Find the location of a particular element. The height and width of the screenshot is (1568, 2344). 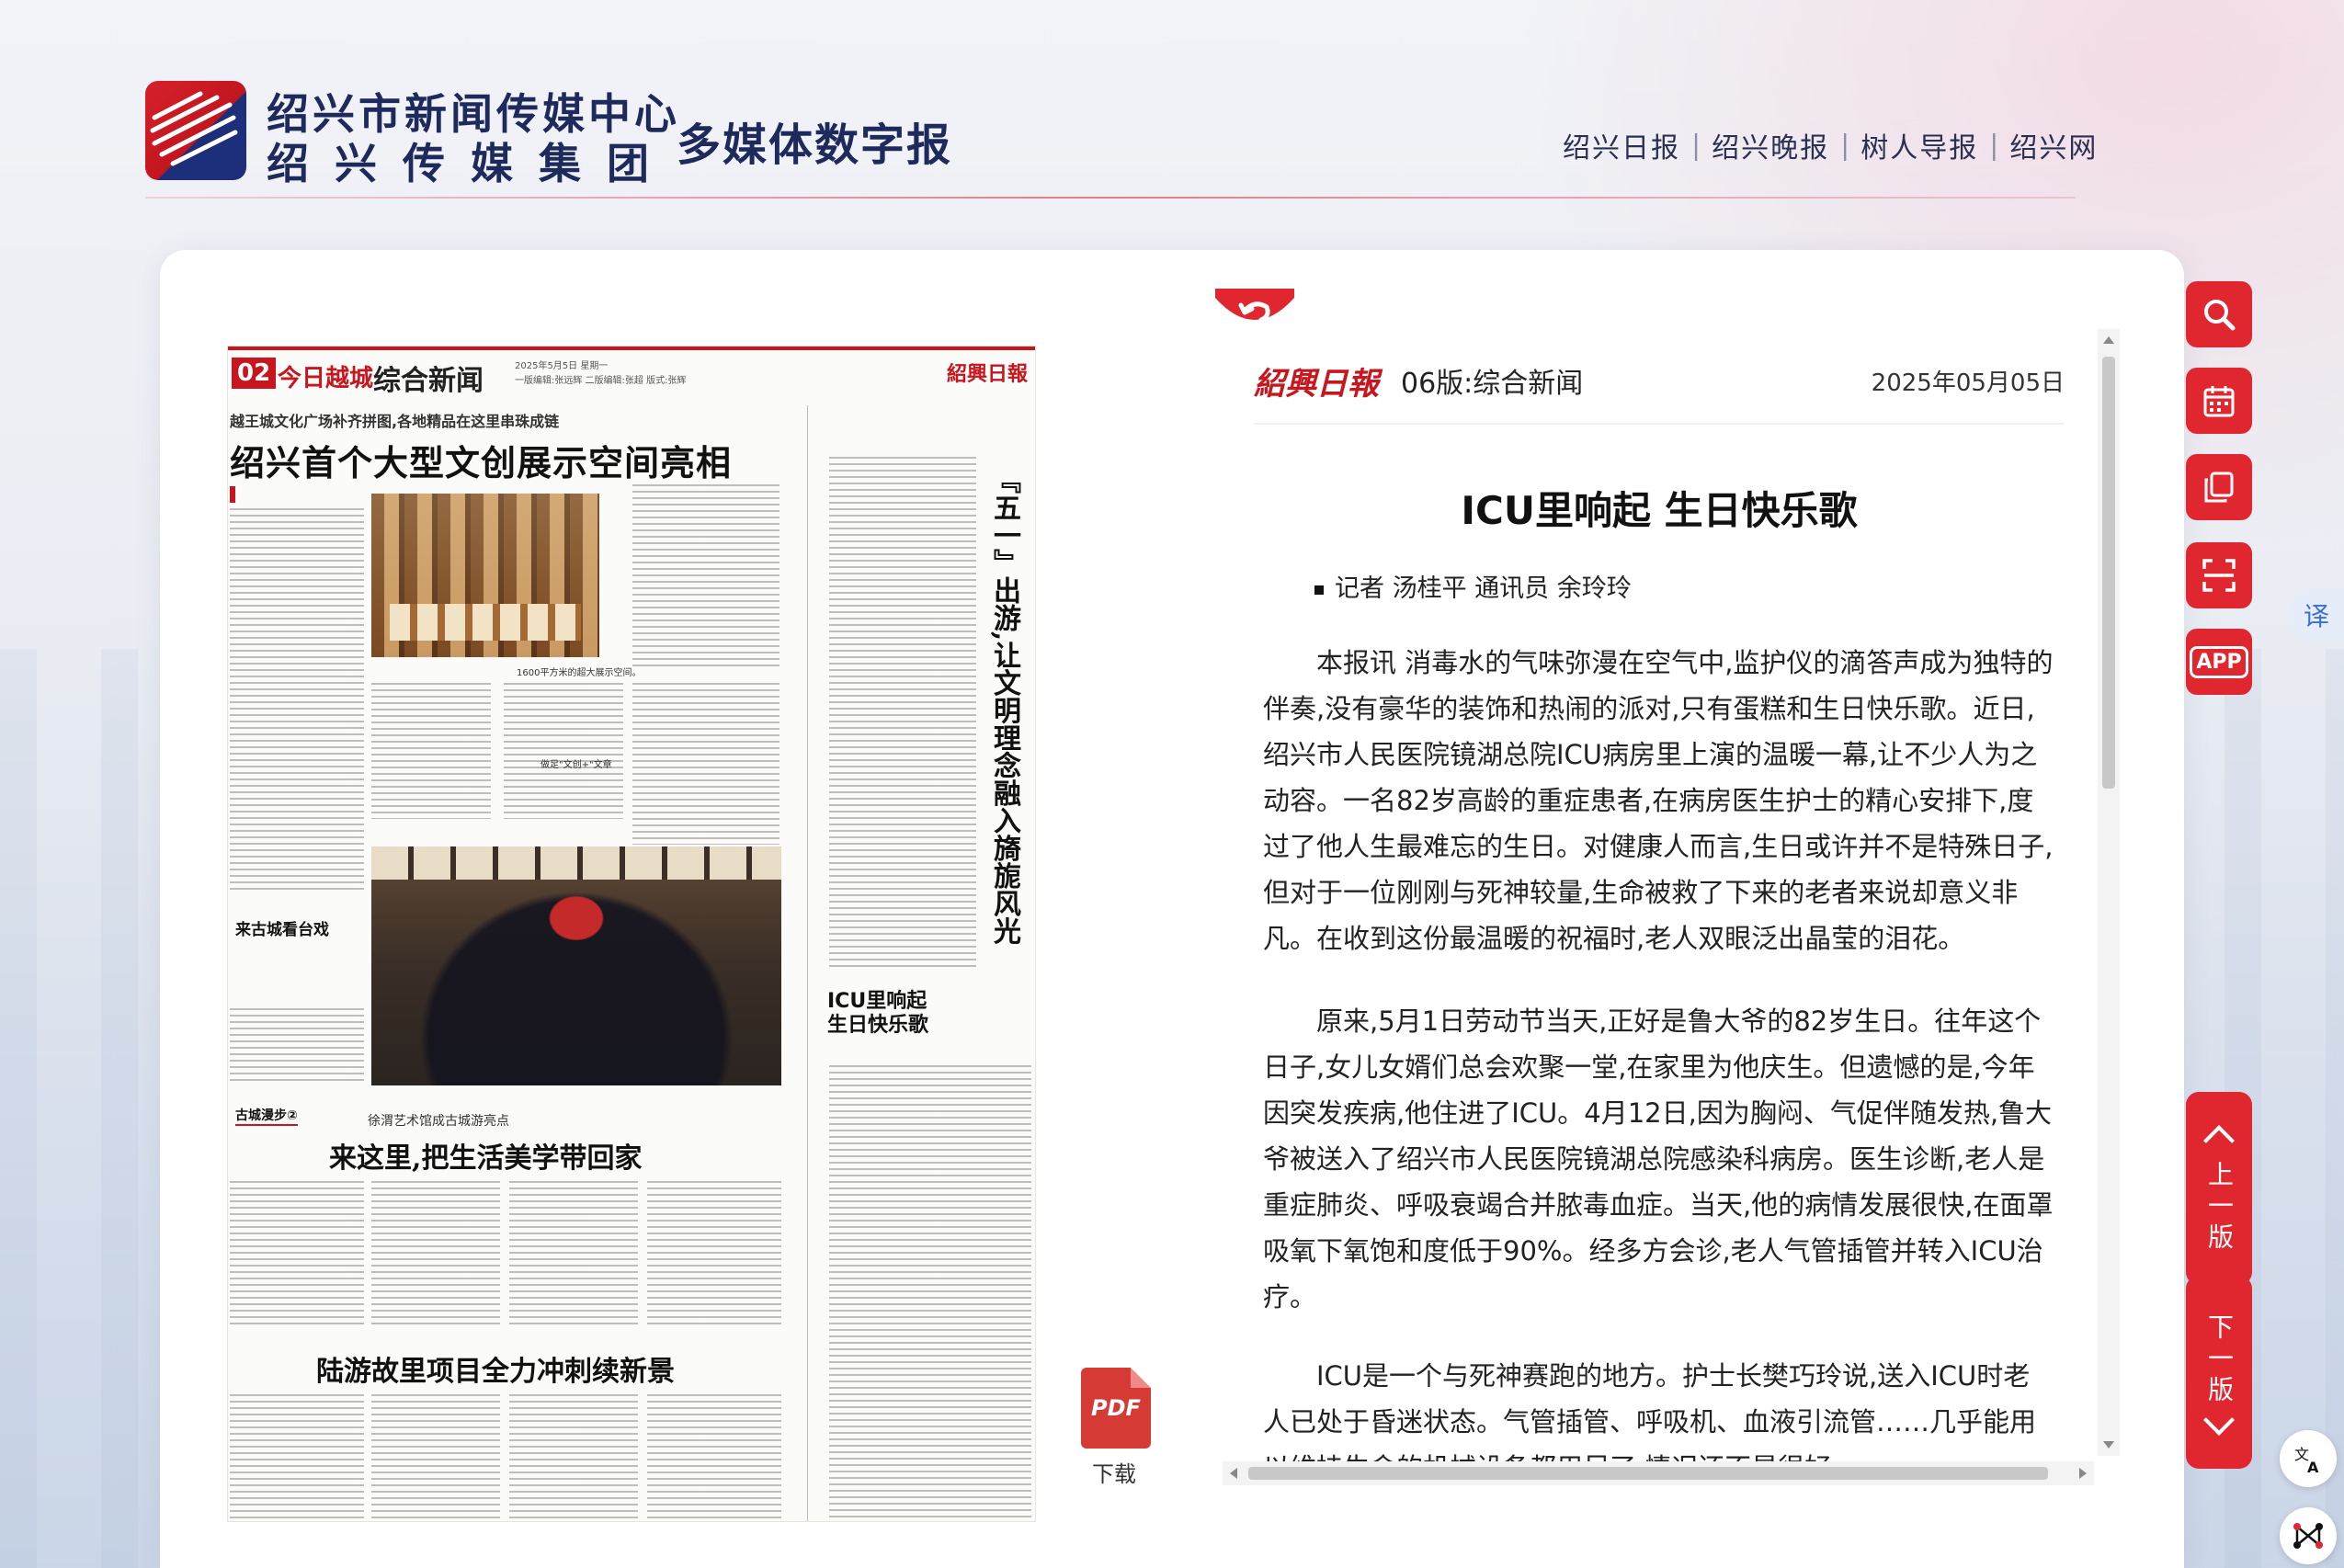

column-tag: 古城漫步② is located at coordinates (266, 1116).